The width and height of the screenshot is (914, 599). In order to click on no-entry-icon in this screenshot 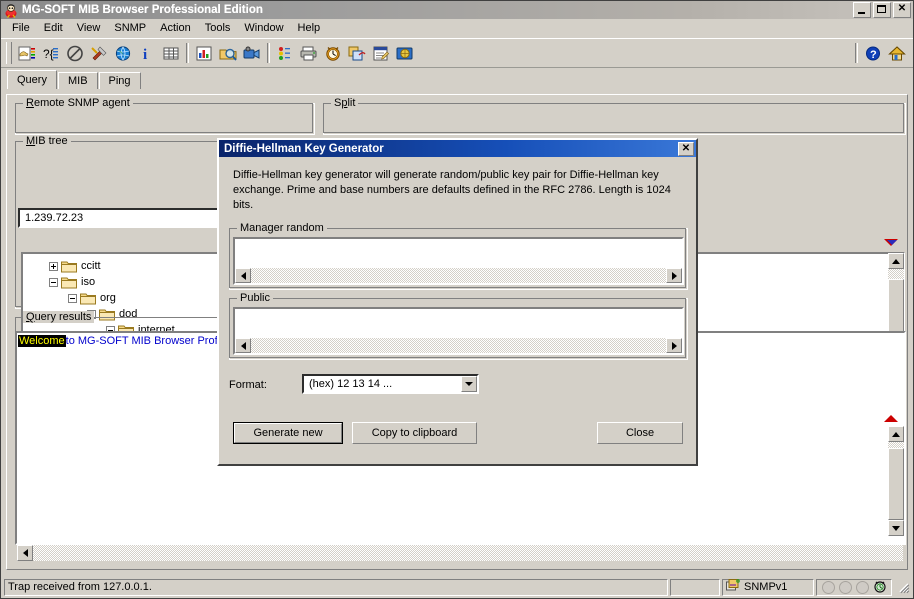, I will do `click(75, 53)`.